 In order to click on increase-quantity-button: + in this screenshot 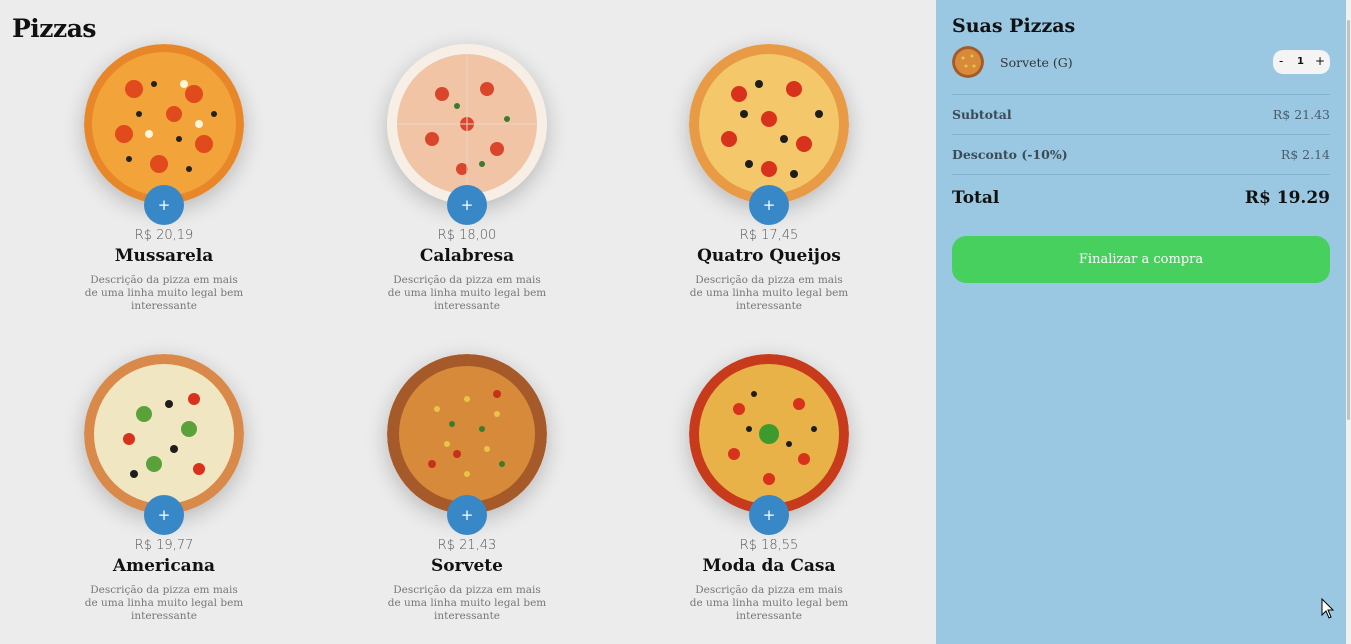, I will do `click(1320, 61)`.